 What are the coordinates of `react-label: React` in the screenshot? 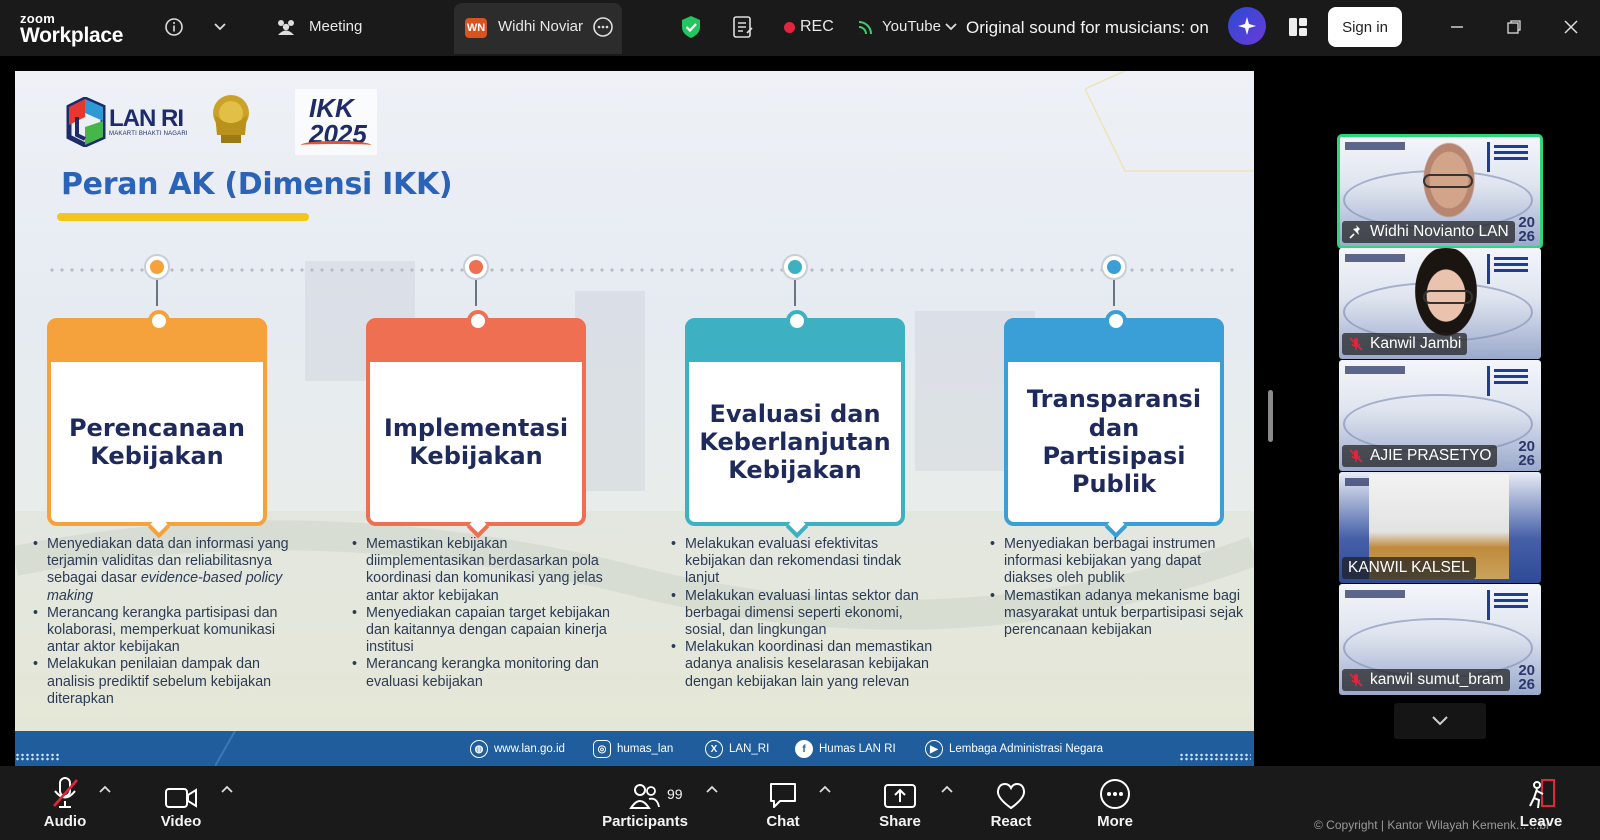 It's located at (1011, 821).